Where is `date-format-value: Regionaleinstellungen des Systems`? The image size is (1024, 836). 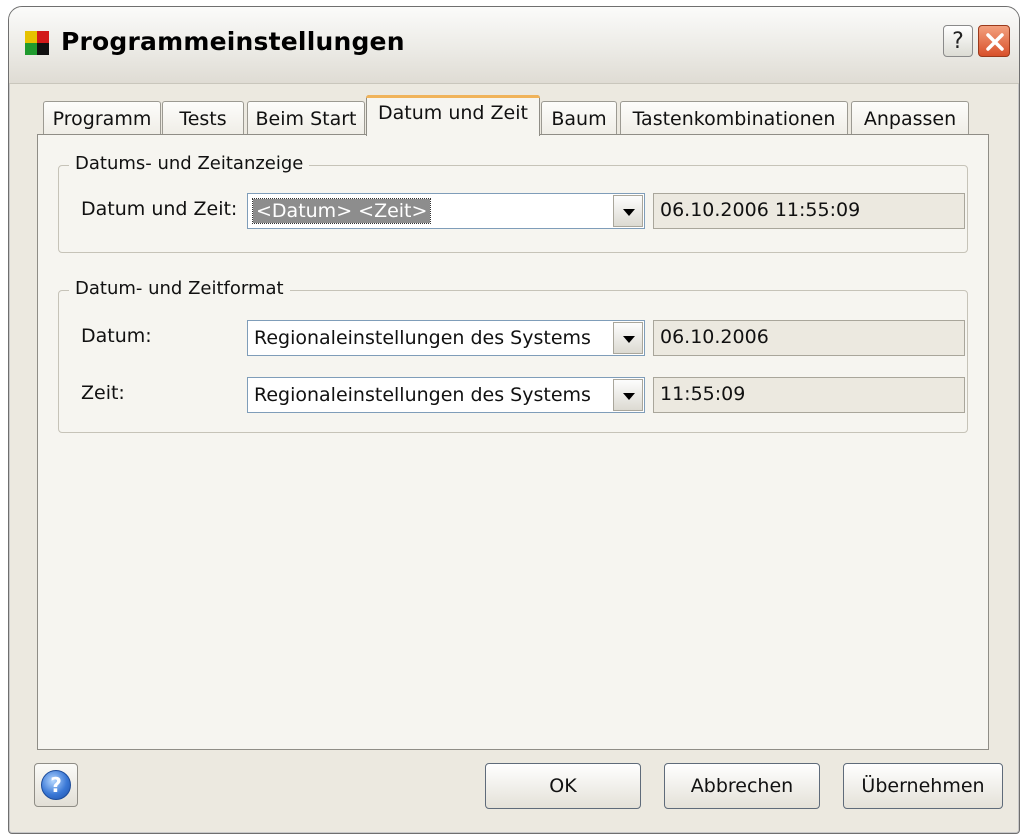 date-format-value: Regionaleinstellungen des Systems is located at coordinates (422, 338).